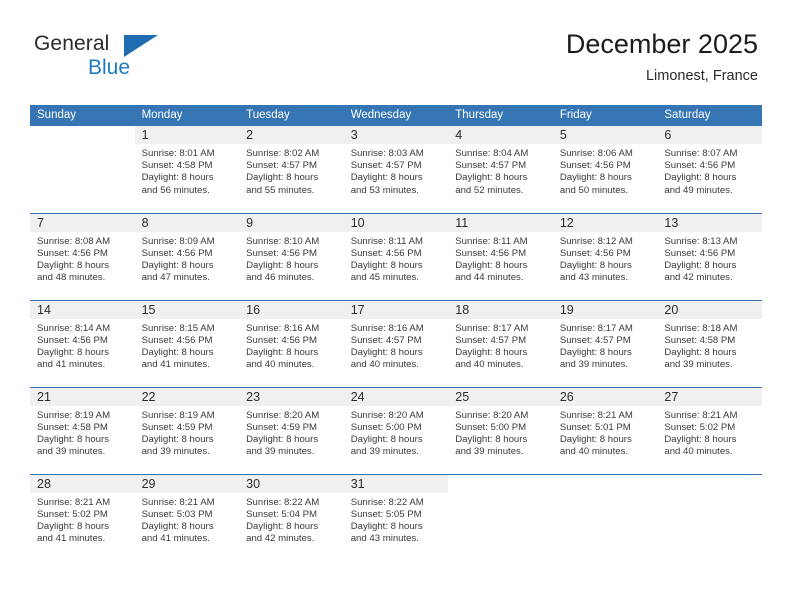 The width and height of the screenshot is (792, 612). What do you see at coordinates (187, 483) in the screenshot?
I see `day-number: 29` at bounding box center [187, 483].